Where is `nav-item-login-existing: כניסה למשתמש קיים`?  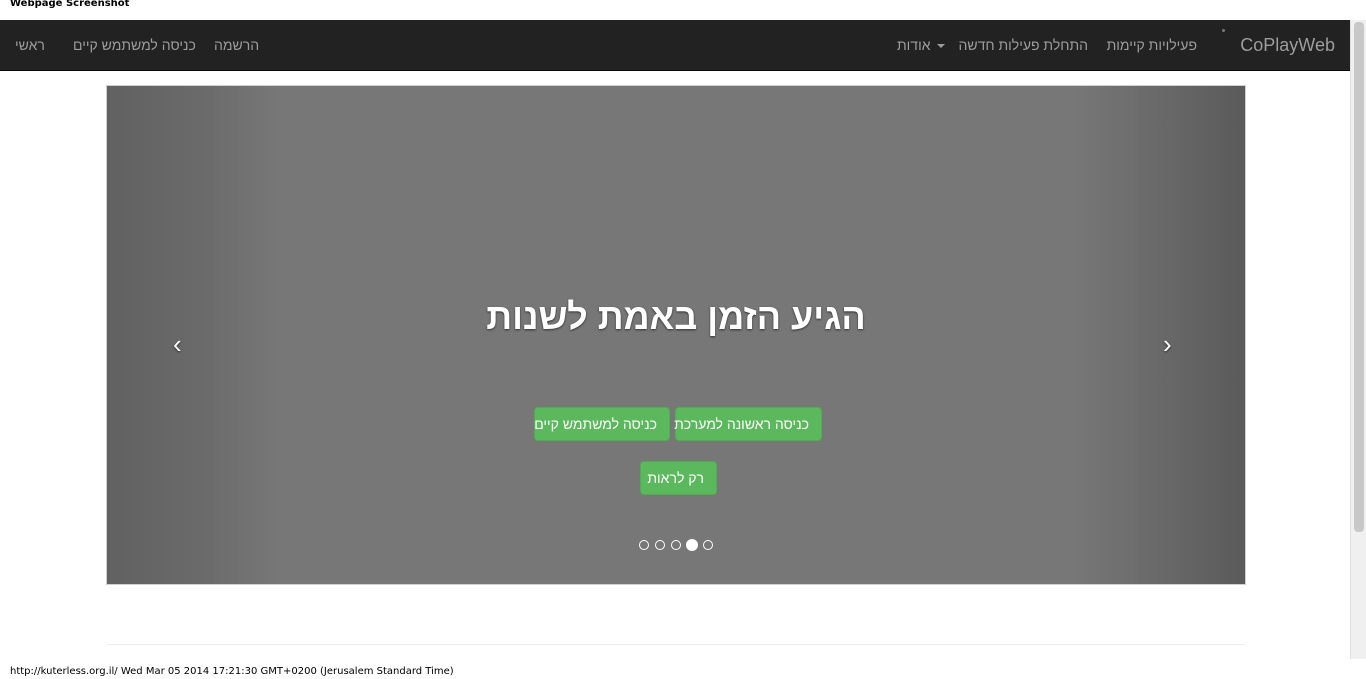
nav-item-login-existing: כניסה למשתמש קיים is located at coordinates (134, 45).